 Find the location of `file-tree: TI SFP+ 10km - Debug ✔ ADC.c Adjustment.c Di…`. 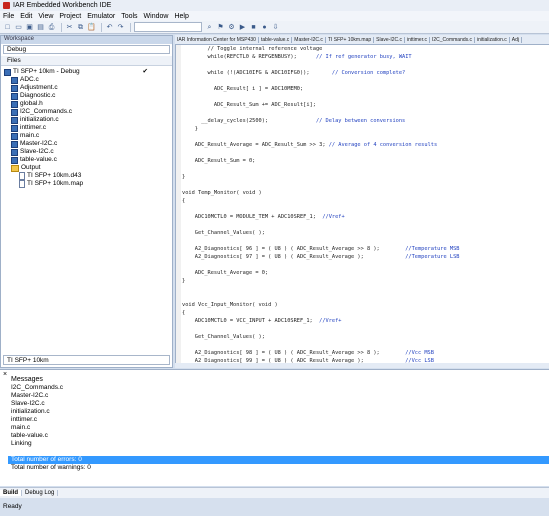

file-tree: TI SFP+ 10km - Debug ✔ ADC.c Adjustment.c Di… is located at coordinates (86, 128).